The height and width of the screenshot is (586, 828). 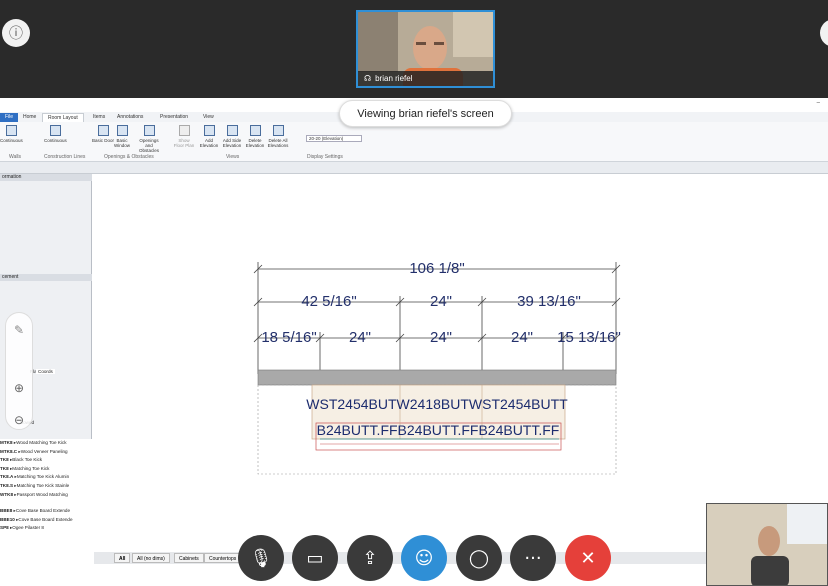 What do you see at coordinates (99, 117) in the screenshot?
I see `tab-items: Items` at bounding box center [99, 117].